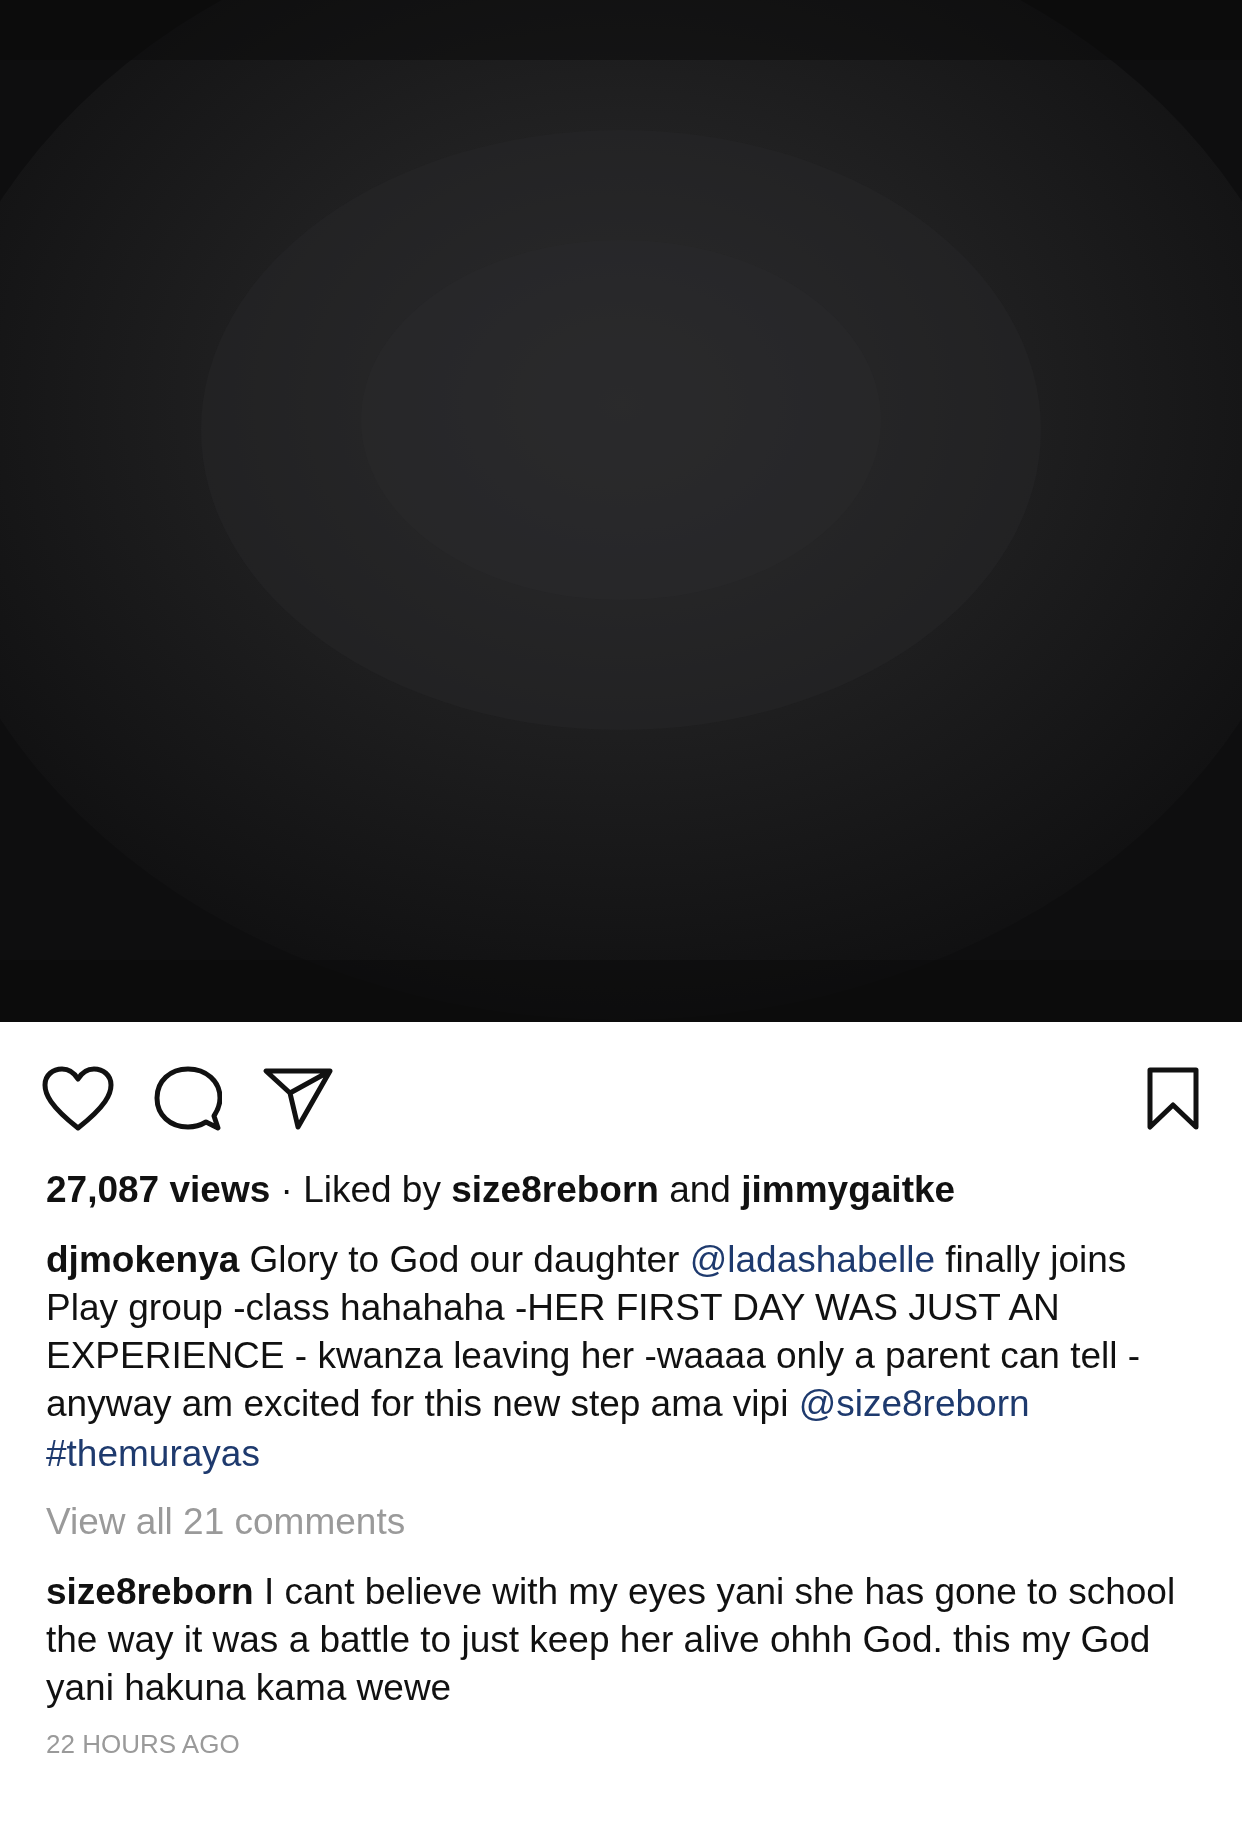 The width and height of the screenshot is (1242, 1825). Describe the element at coordinates (298, 1099) in the screenshot. I see `share-icon` at that location.